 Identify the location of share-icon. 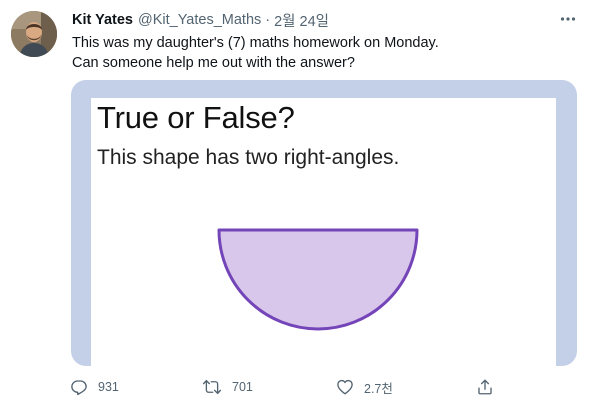
(485, 387).